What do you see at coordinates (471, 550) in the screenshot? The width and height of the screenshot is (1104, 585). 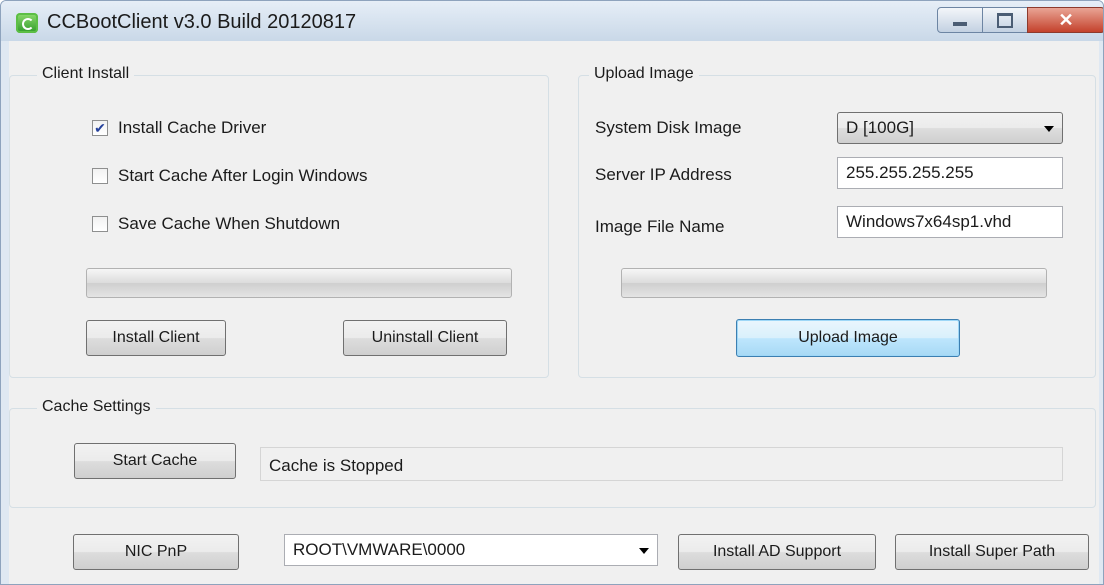 I see `device-select: ROOT\VMWARE\0000` at bounding box center [471, 550].